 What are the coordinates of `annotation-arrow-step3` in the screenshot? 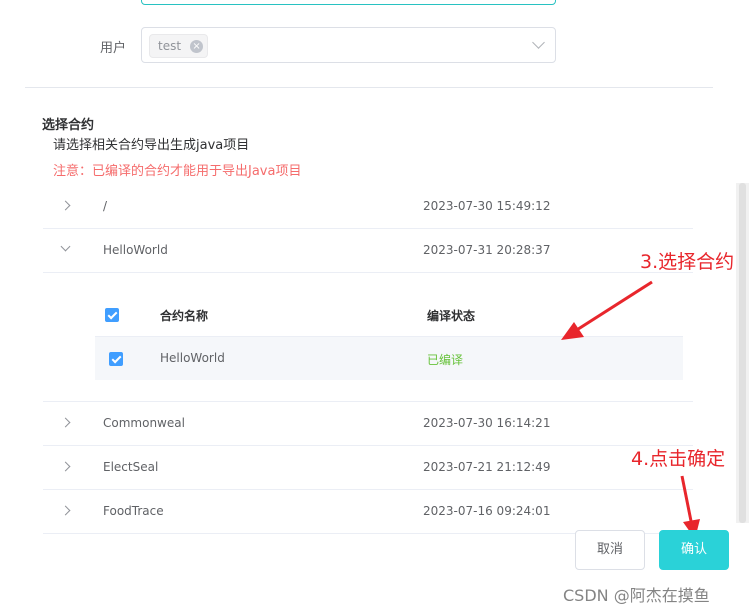 It's located at (607, 310).